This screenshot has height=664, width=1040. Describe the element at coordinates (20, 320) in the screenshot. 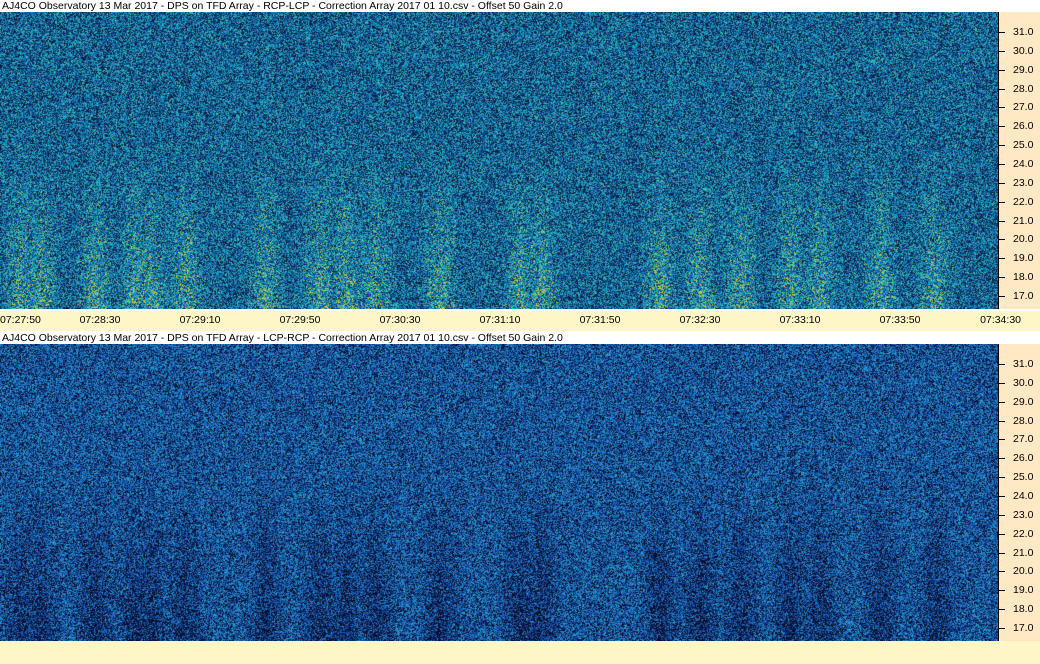

I see `time-tick-label: 07:27:50` at that location.